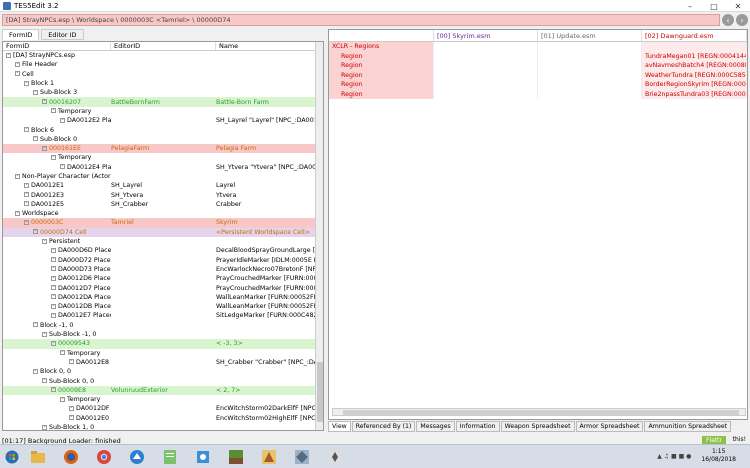  What do you see at coordinates (12, 457) in the screenshot?
I see `start-button` at bounding box center [12, 457].